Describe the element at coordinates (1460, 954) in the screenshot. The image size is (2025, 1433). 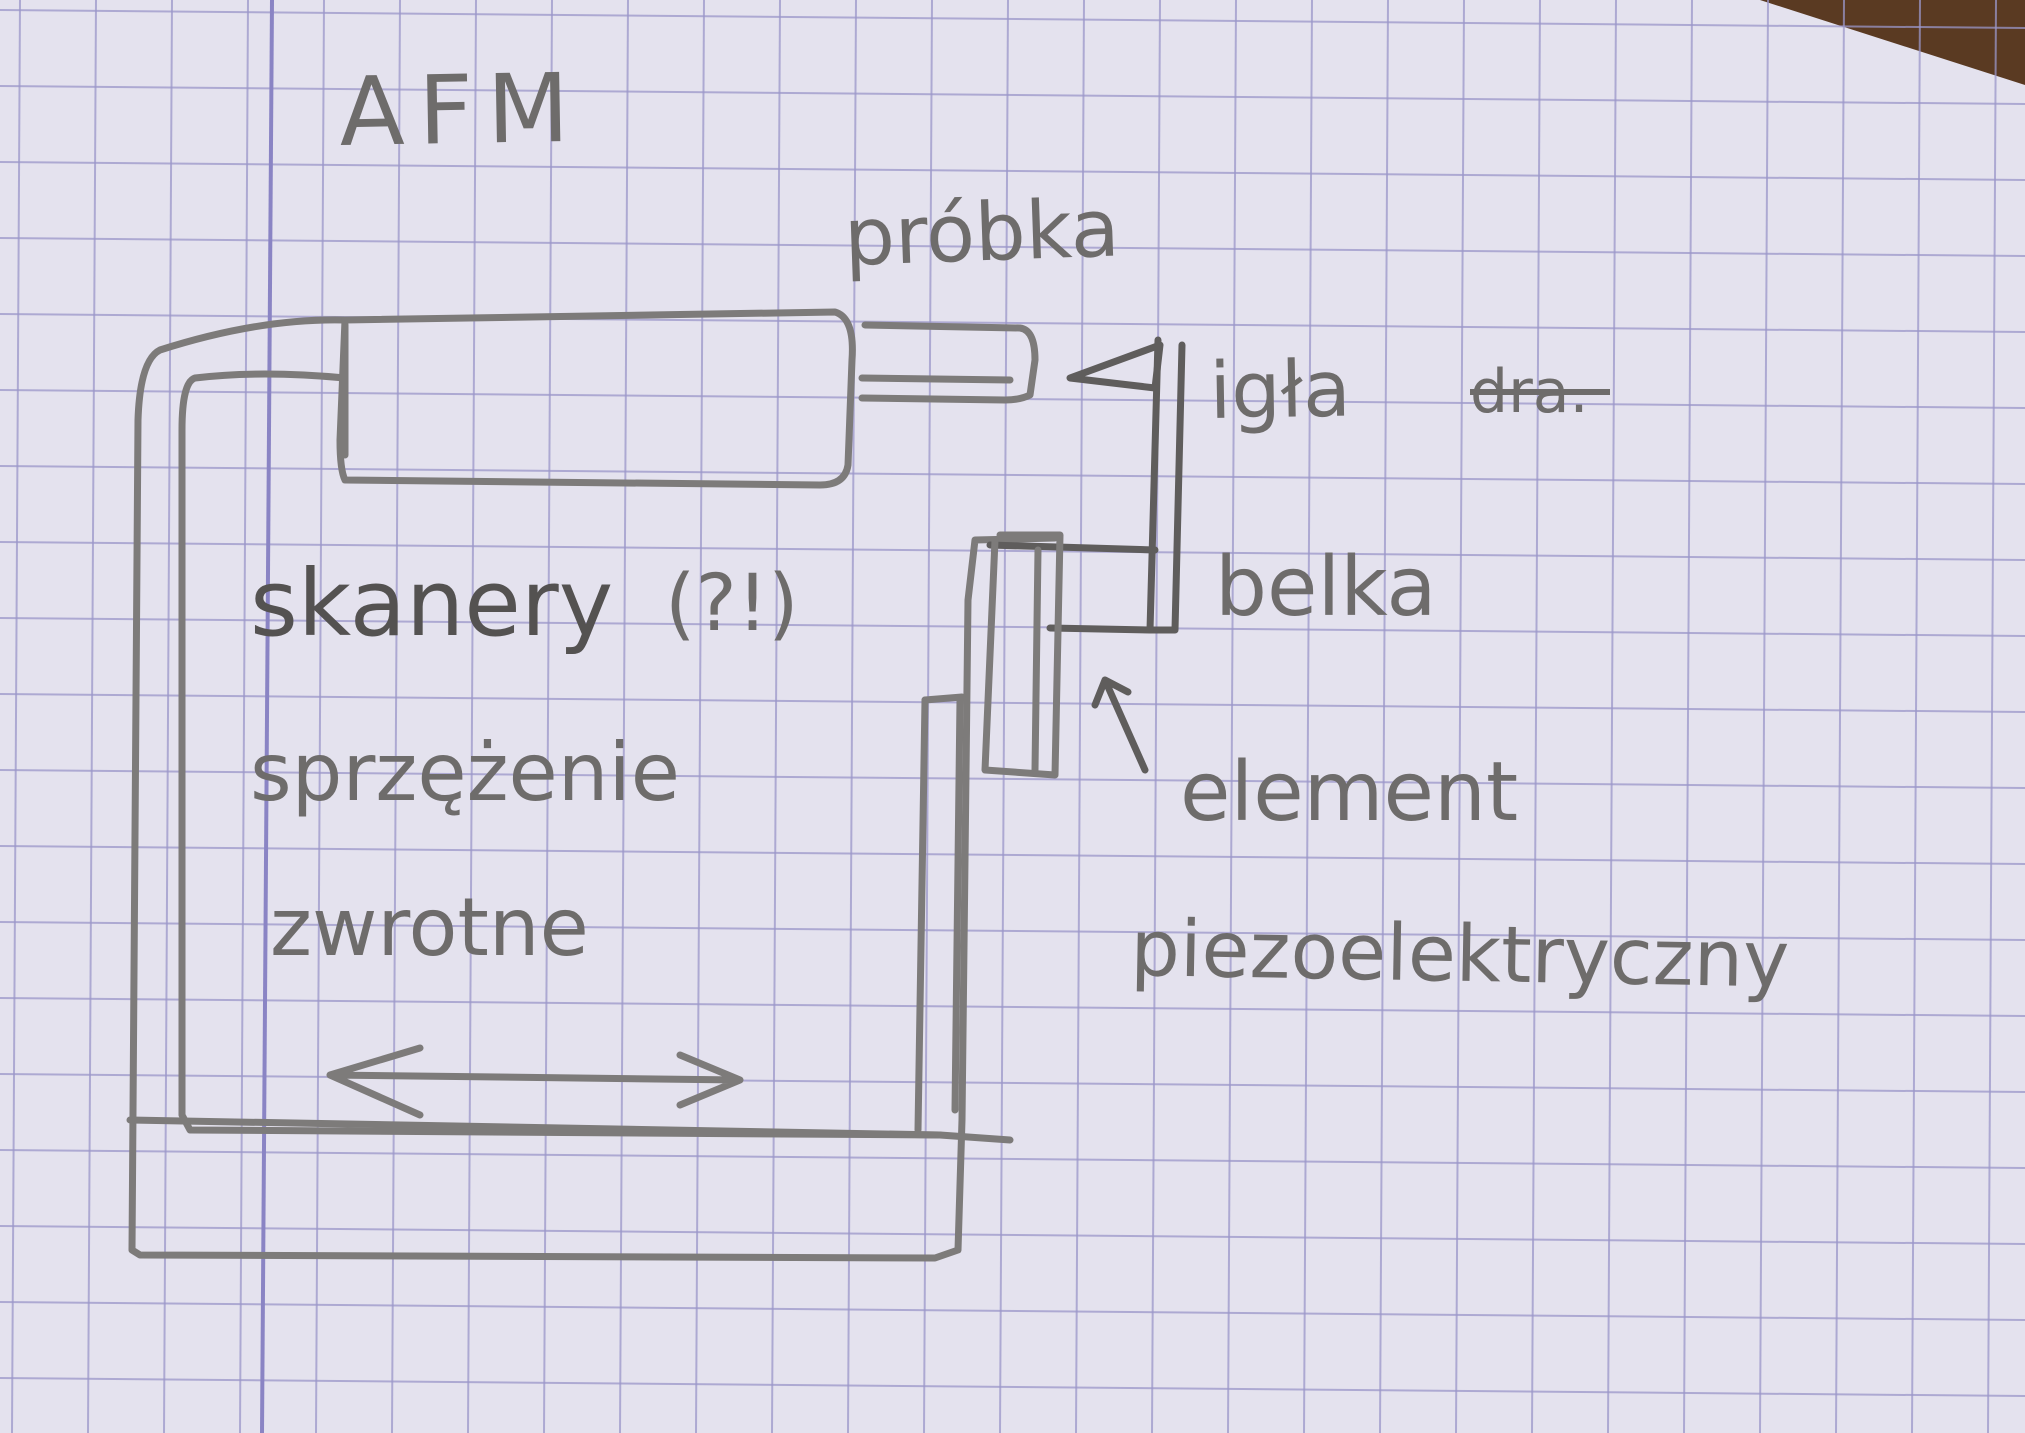
I see `element-label-line2: piezoelektryczny` at that location.